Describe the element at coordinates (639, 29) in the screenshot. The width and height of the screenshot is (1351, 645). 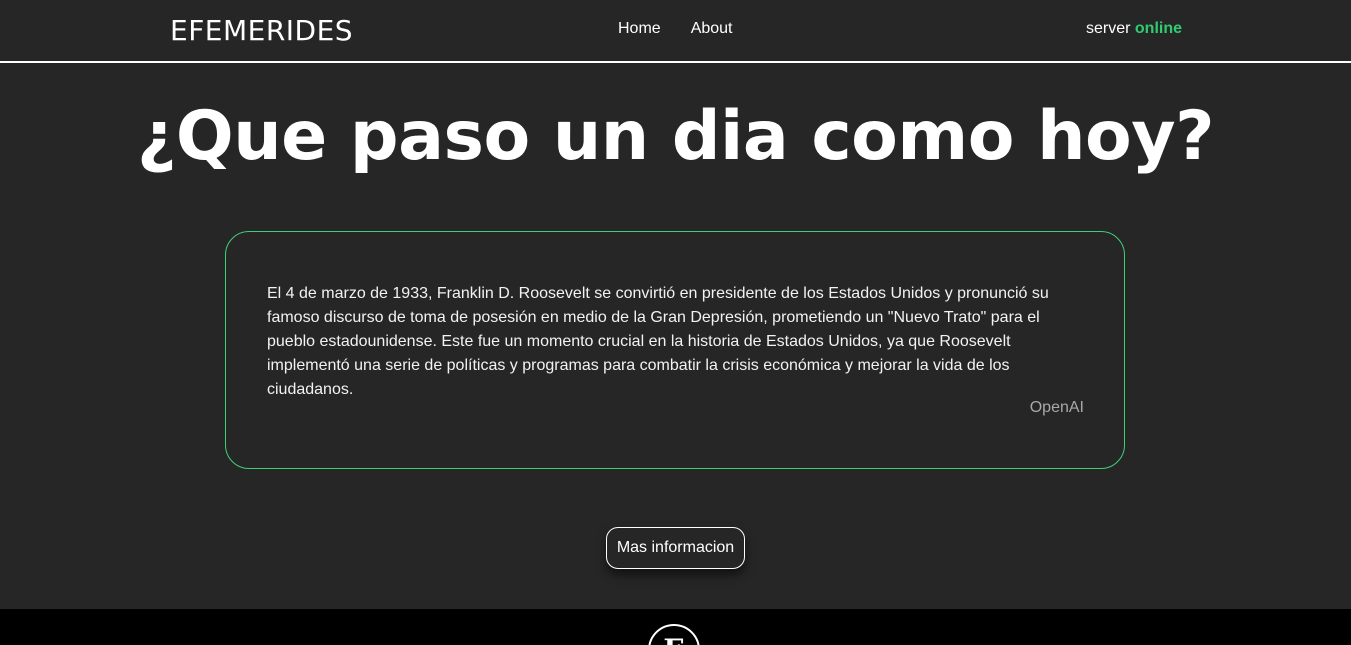
I see `nav-link-home: Home` at that location.